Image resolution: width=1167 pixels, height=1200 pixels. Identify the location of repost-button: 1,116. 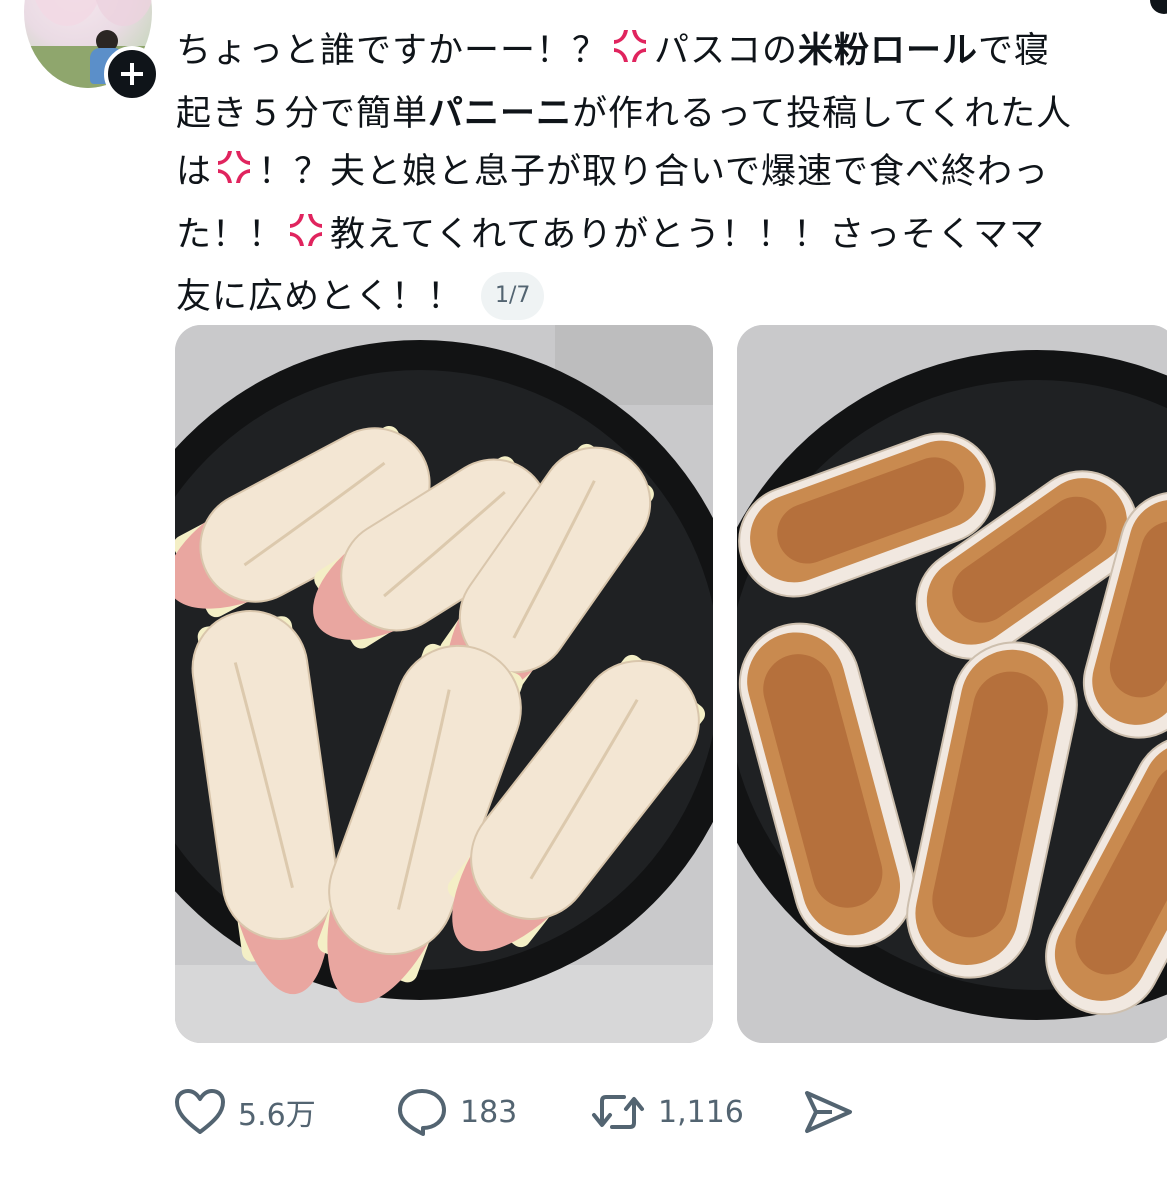
(667, 1112).